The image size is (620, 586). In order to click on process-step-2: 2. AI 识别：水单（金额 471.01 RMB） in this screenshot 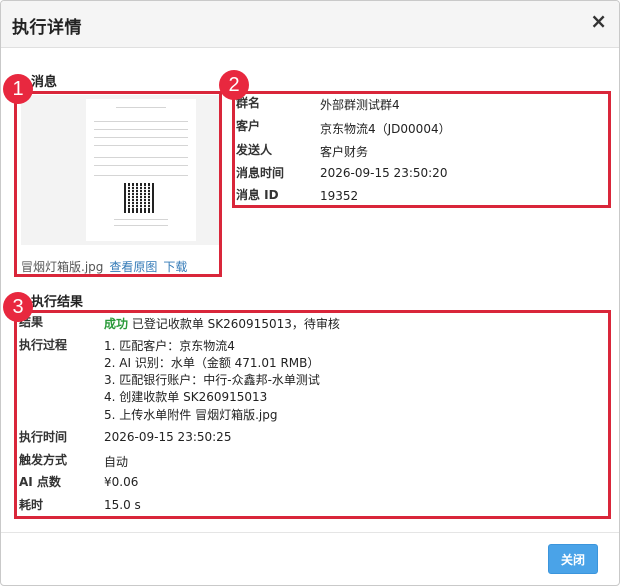, I will do `click(212, 363)`.